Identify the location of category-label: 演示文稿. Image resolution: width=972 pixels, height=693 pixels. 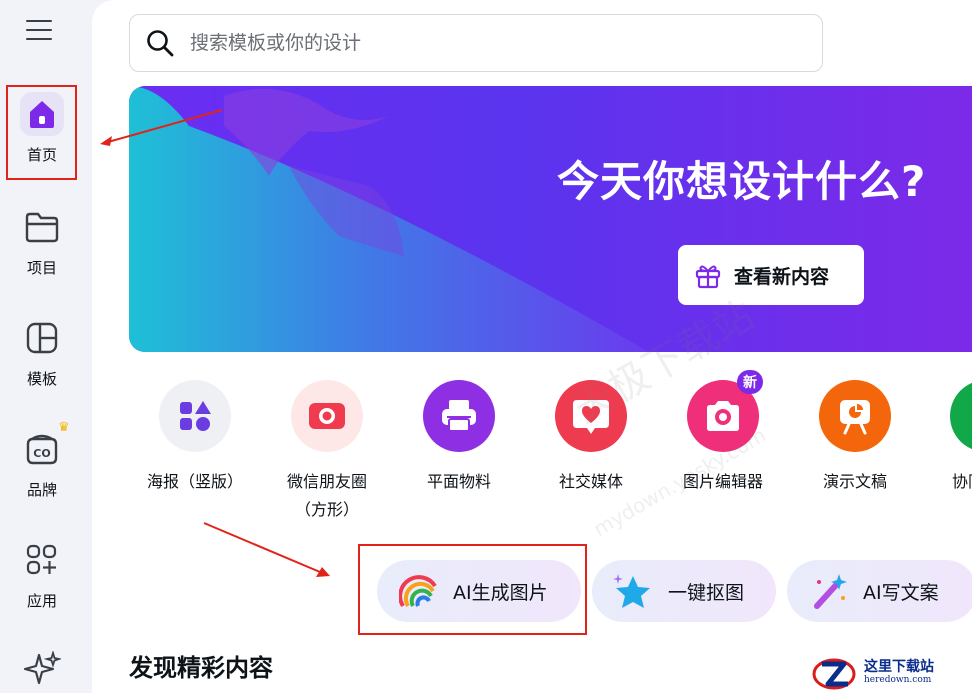
(854, 481).